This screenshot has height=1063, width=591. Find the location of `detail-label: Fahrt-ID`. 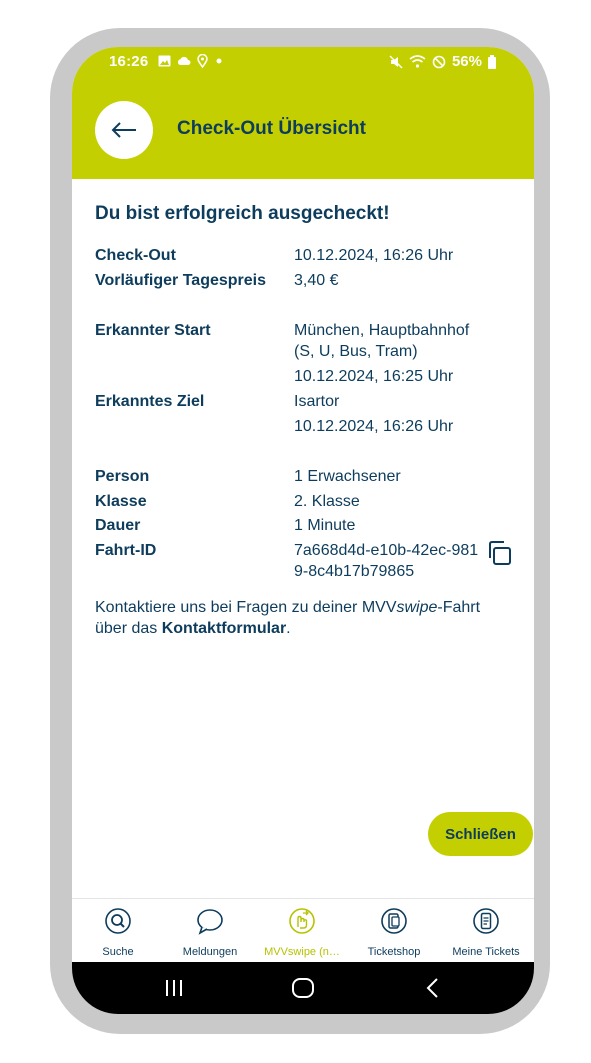

detail-label: Fahrt-ID is located at coordinates (126, 550).